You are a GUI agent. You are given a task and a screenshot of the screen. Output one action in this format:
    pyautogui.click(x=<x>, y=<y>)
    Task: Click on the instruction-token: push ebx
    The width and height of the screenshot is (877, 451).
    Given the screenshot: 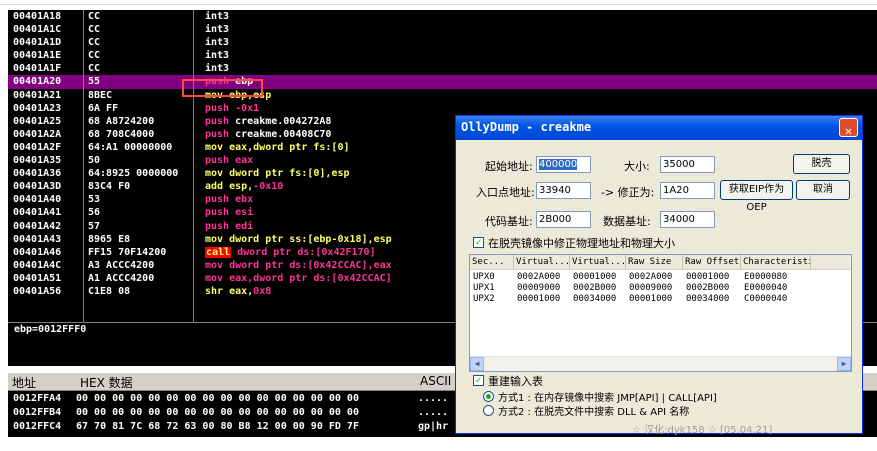 What is the action you would take?
    pyautogui.click(x=229, y=200)
    